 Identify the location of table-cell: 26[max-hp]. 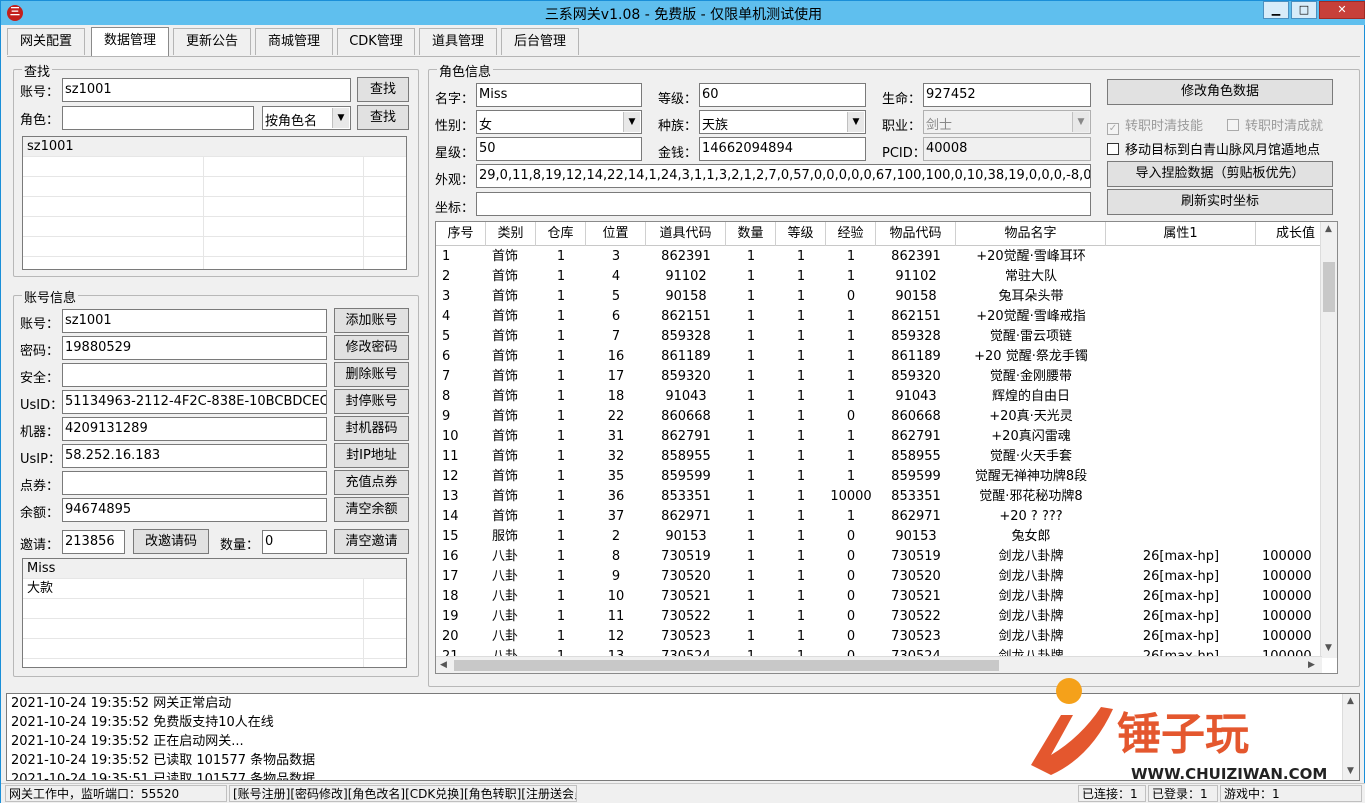
(1181, 576).